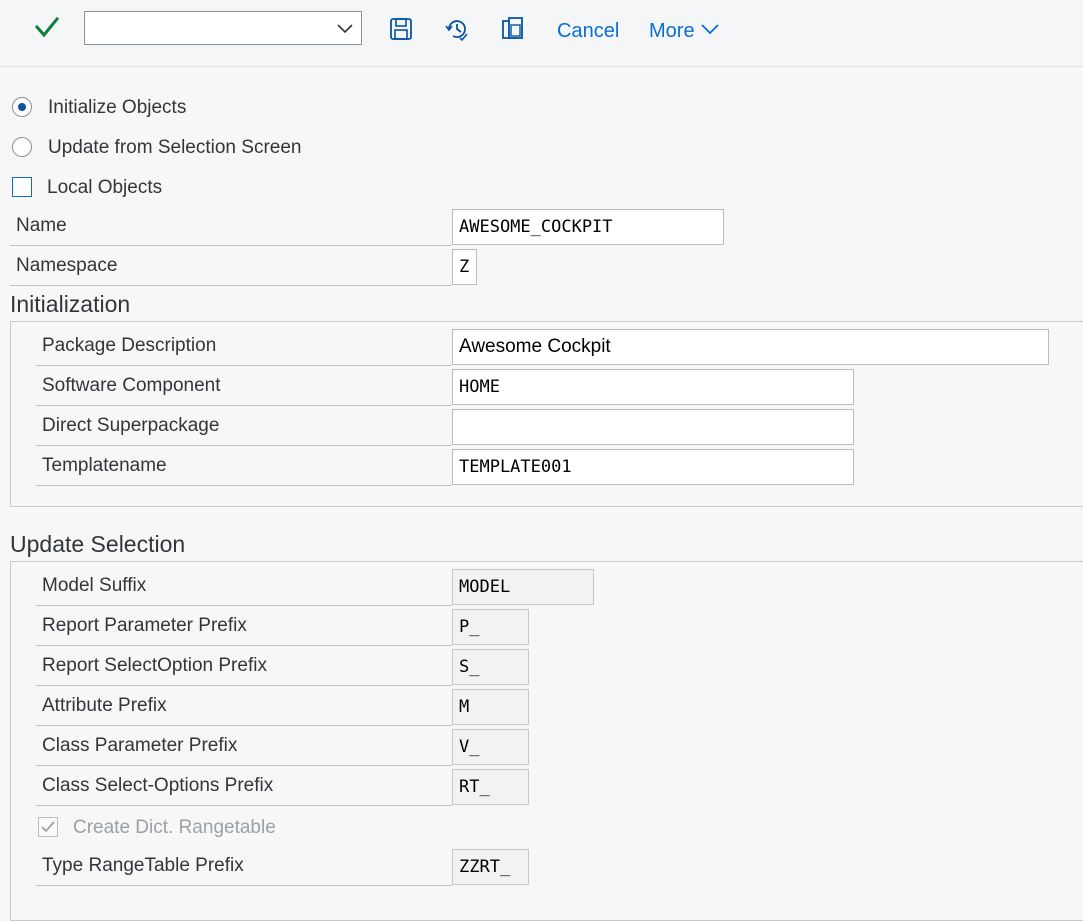  What do you see at coordinates (174, 148) in the screenshot?
I see `update-from-selection-label: Update from Selection Screen` at bounding box center [174, 148].